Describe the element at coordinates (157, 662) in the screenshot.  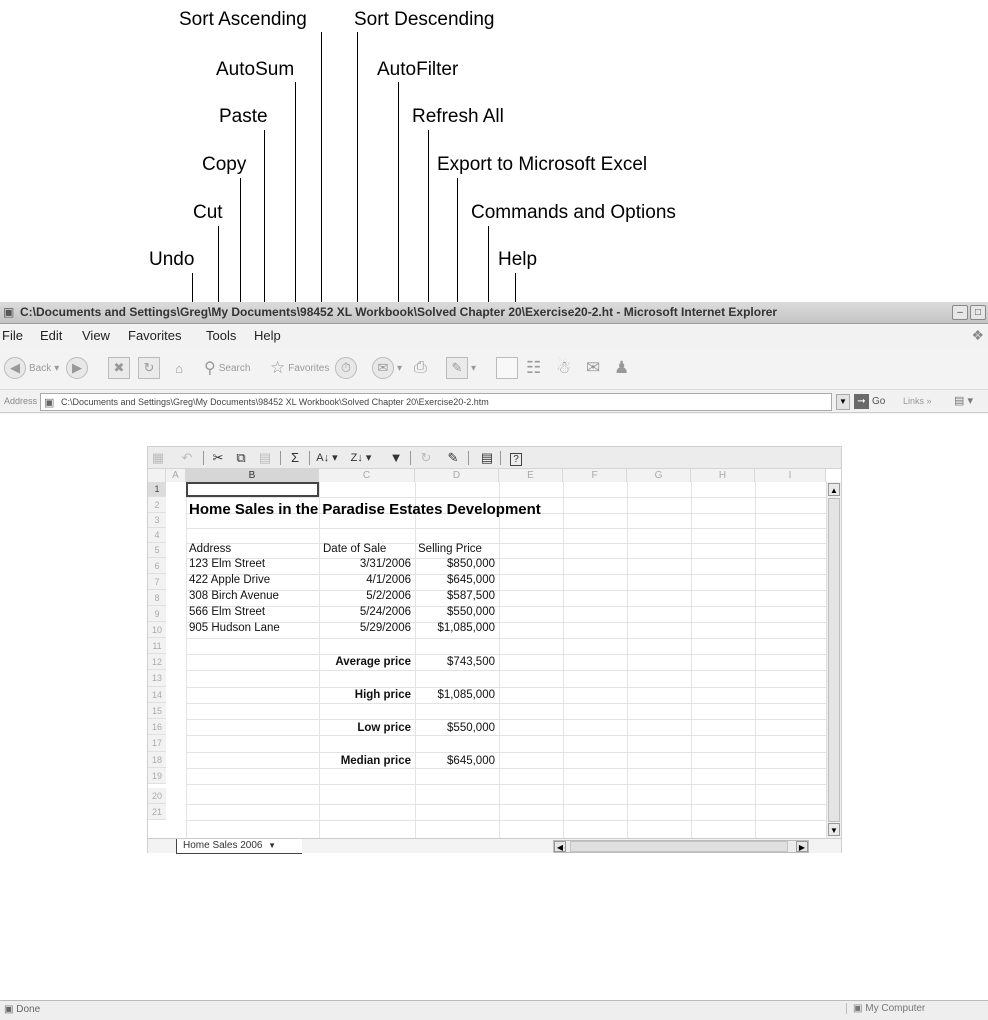
I see `row-header: 12` at that location.